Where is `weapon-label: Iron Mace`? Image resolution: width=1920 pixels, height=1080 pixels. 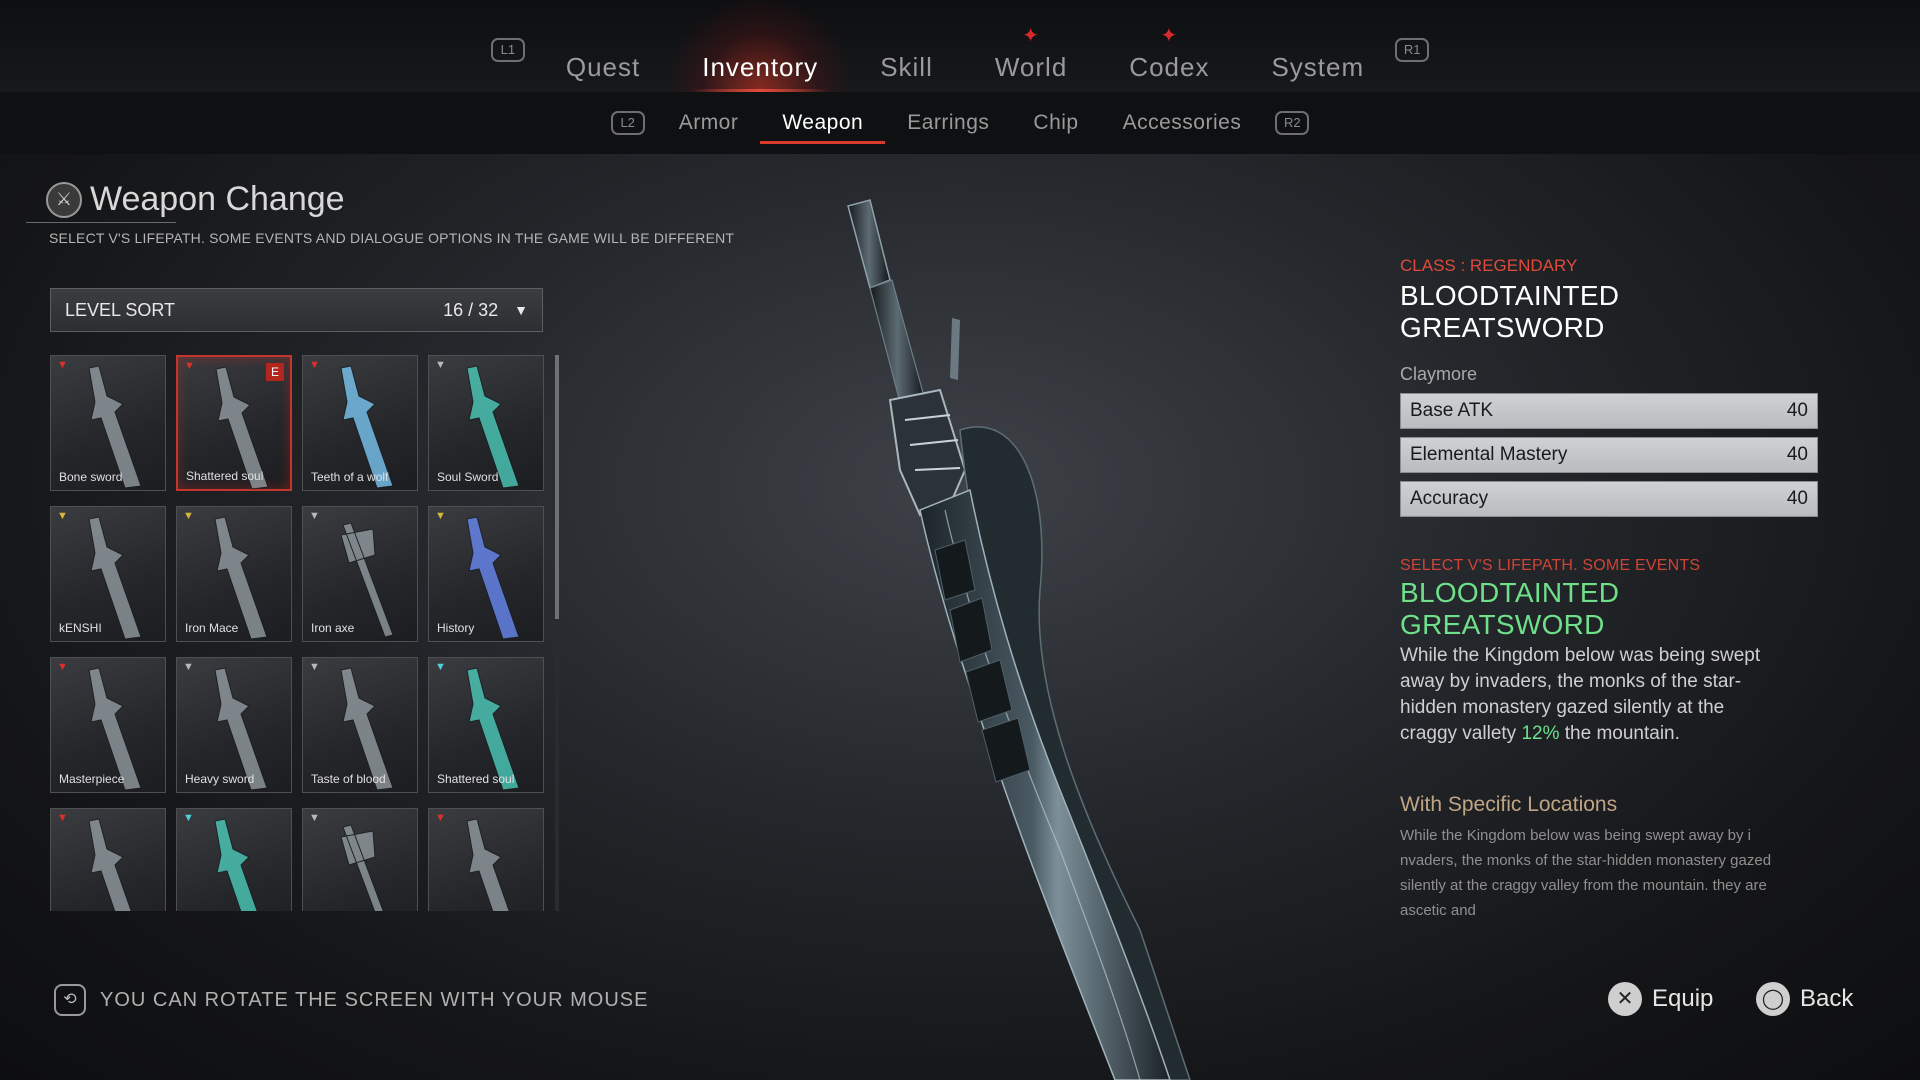
weapon-label: Iron Mace is located at coordinates (212, 628).